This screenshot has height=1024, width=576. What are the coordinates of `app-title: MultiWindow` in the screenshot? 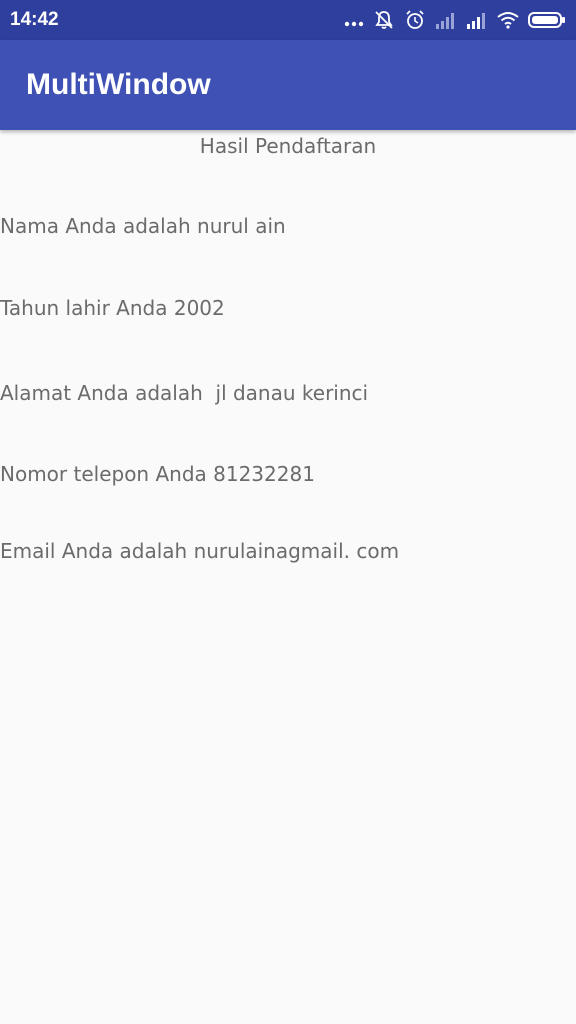 It's located at (118, 84).